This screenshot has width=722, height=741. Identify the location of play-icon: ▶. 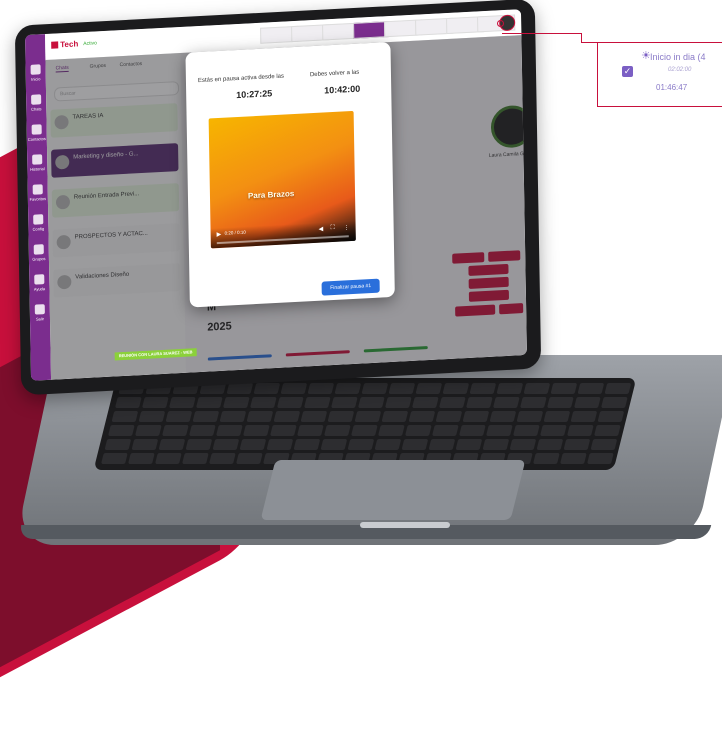
(219, 234).